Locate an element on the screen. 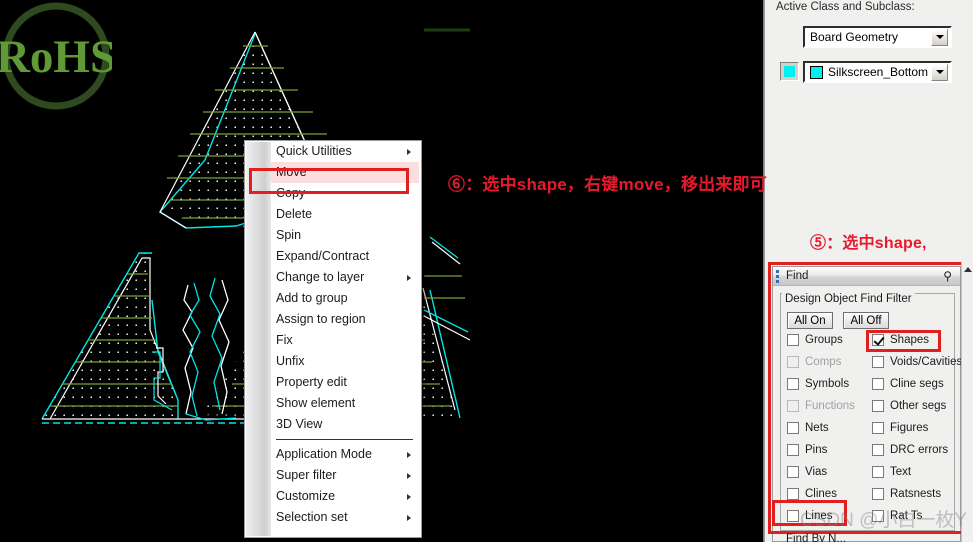  checkbox-label: Rat Ts is located at coordinates (906, 516).